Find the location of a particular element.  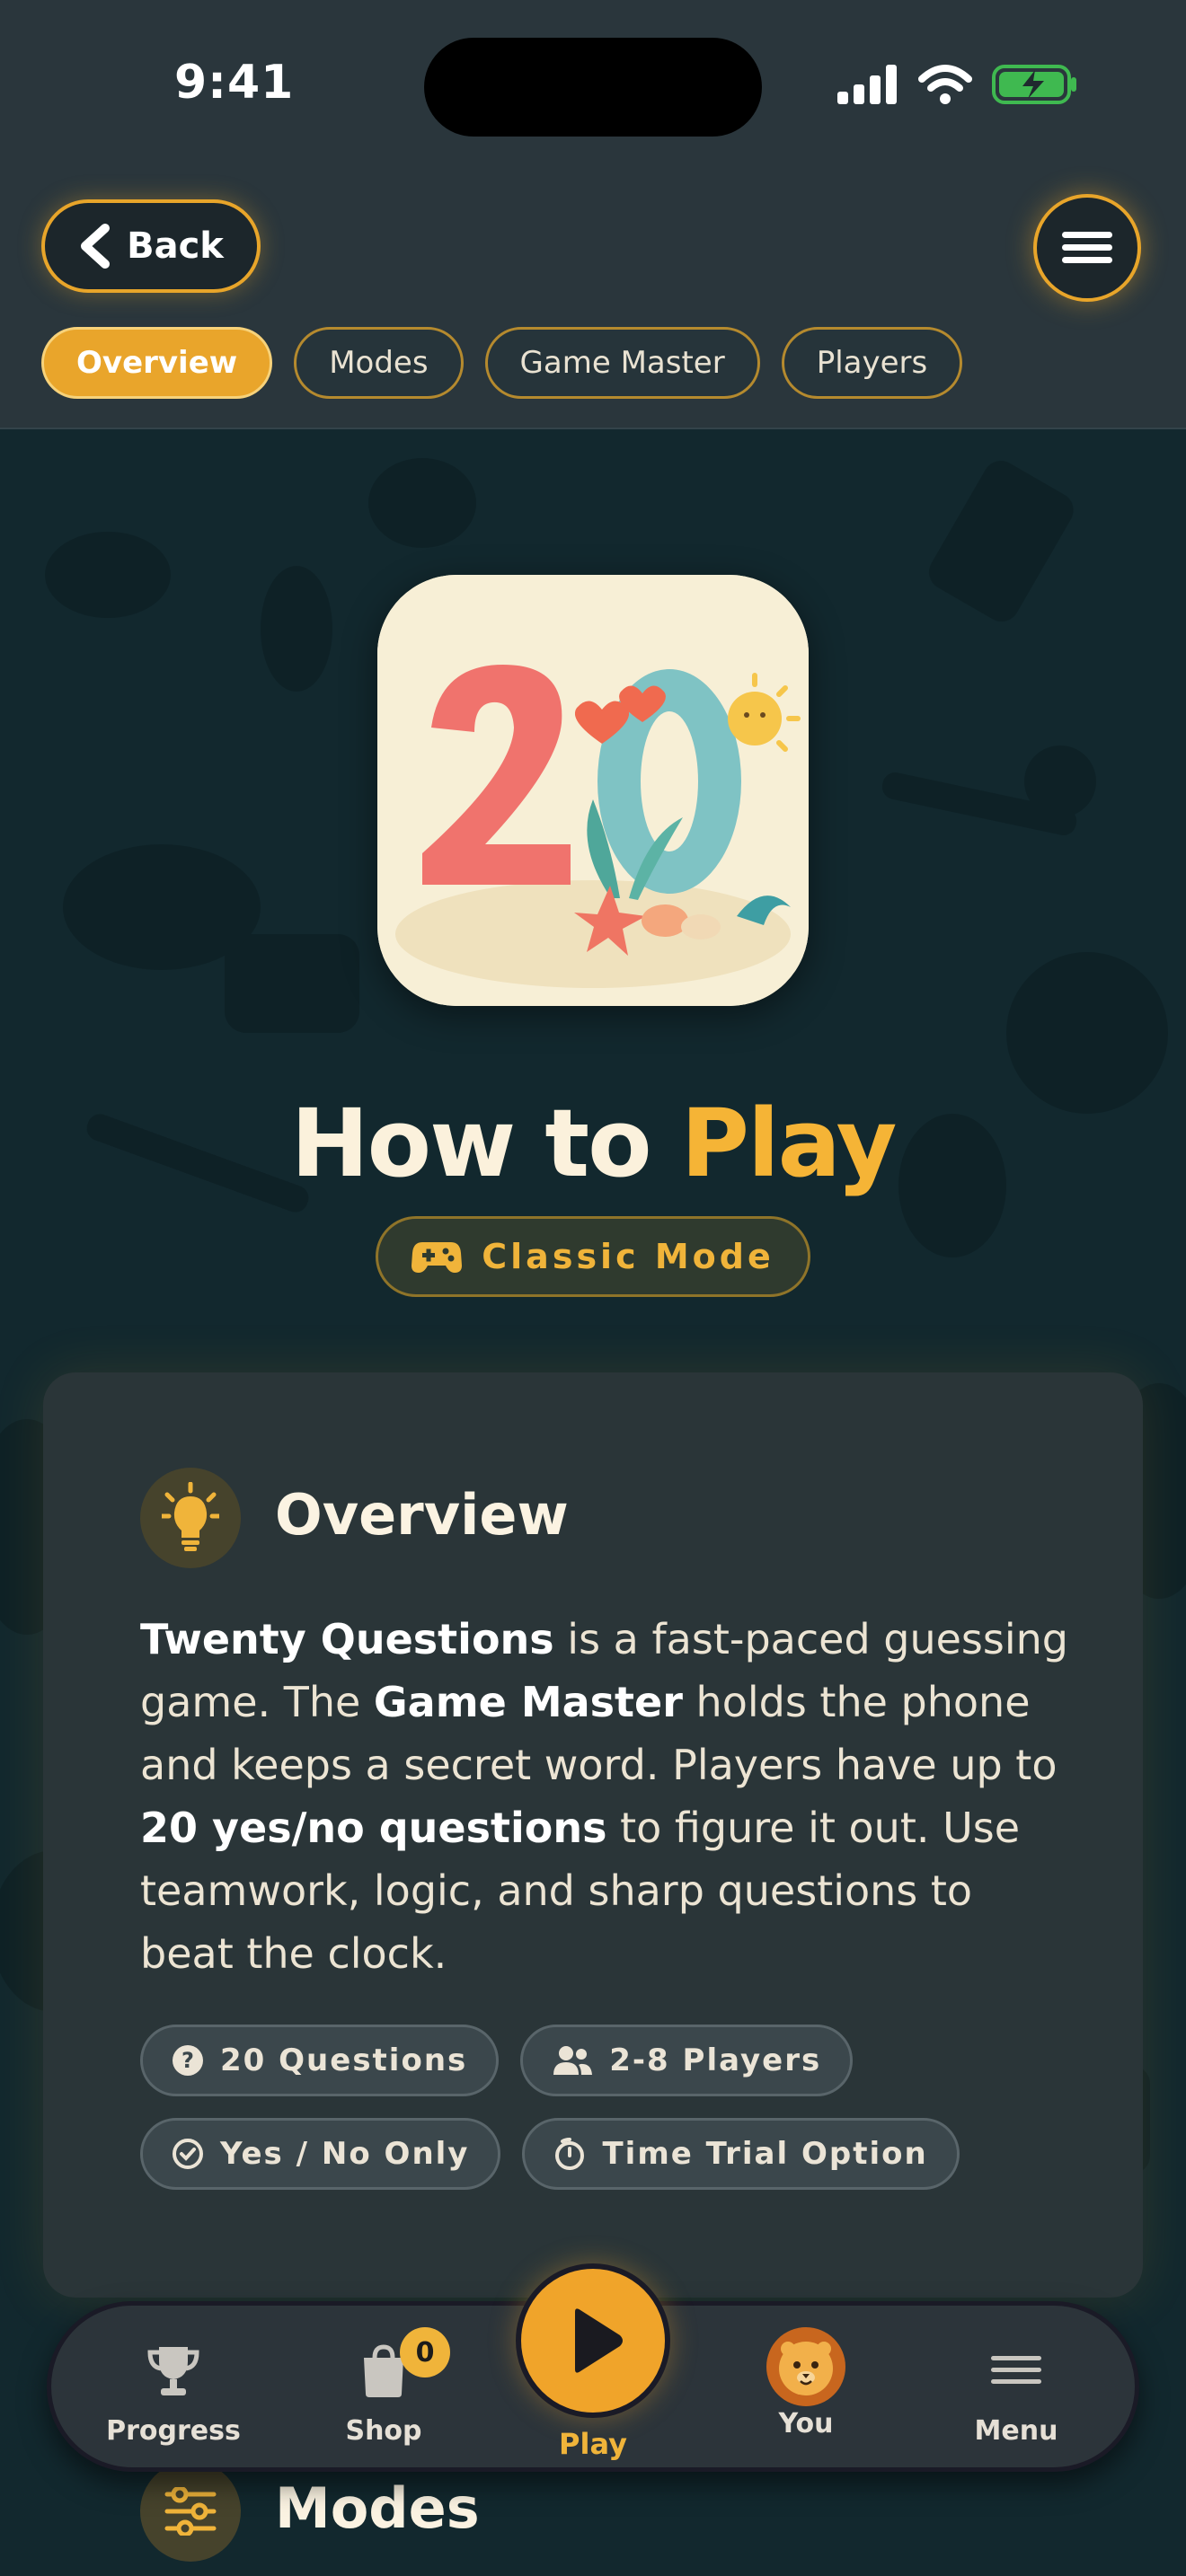

wifi-icon is located at coordinates (945, 84).